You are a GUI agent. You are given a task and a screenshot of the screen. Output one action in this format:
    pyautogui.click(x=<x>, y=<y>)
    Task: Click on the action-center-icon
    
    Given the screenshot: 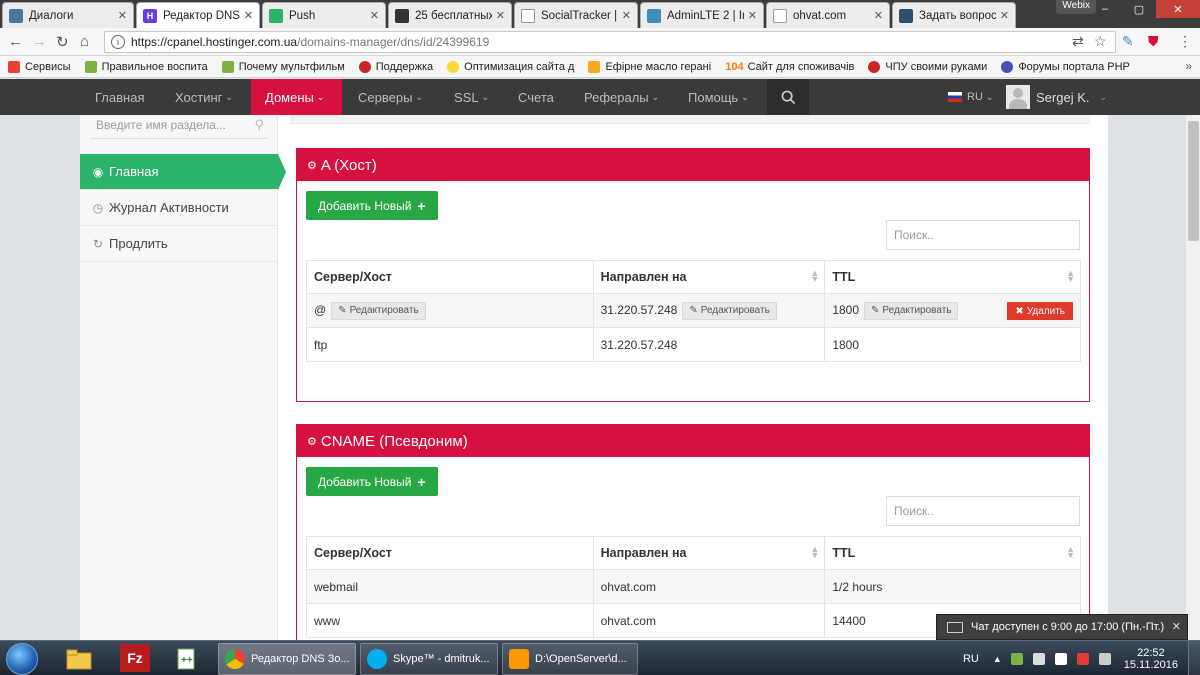 What is the action you would take?
    pyautogui.click(x=1104, y=658)
    